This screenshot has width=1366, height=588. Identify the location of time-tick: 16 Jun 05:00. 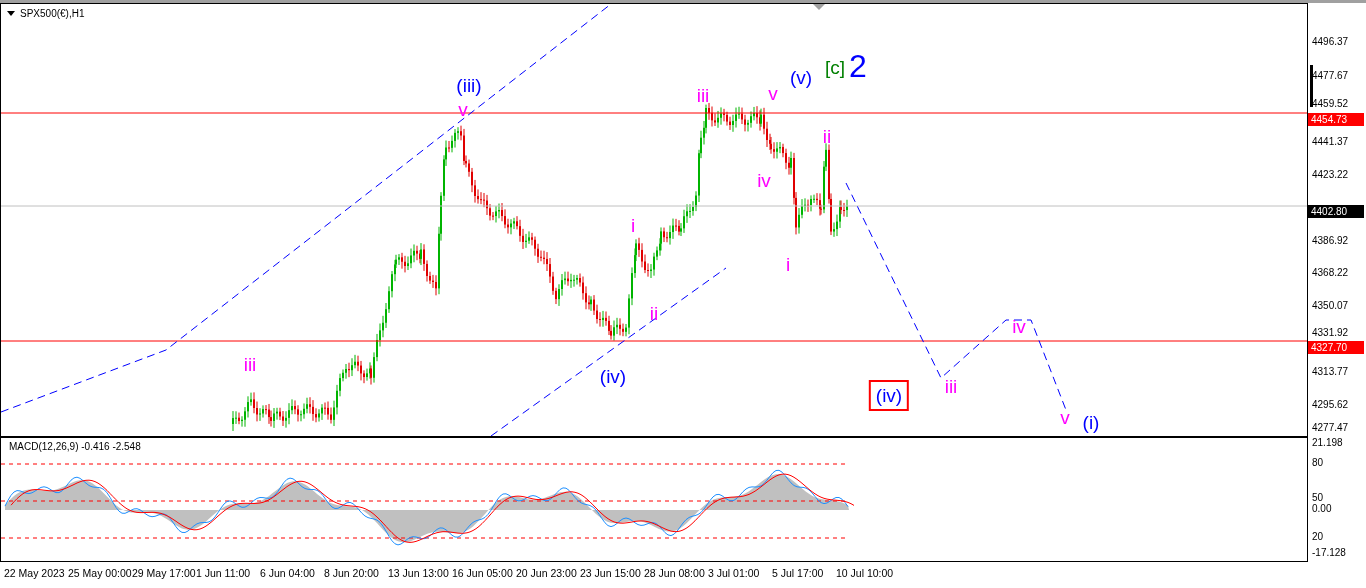
(483, 573).